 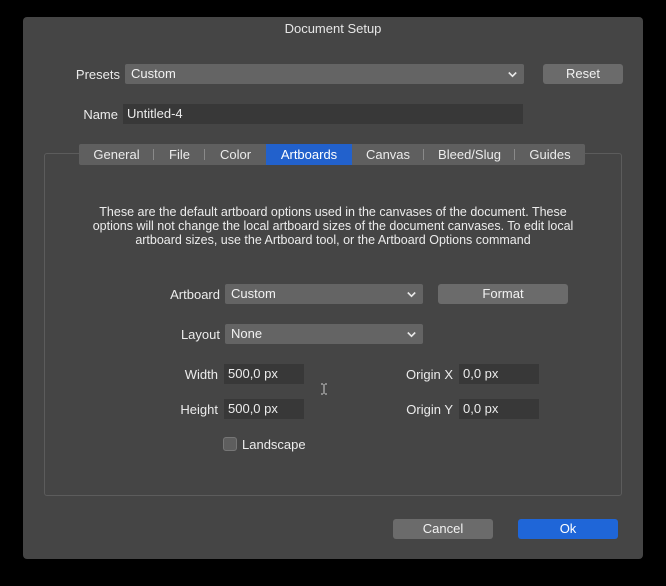 I want to click on landscape-label: Landscape, so click(x=274, y=444).